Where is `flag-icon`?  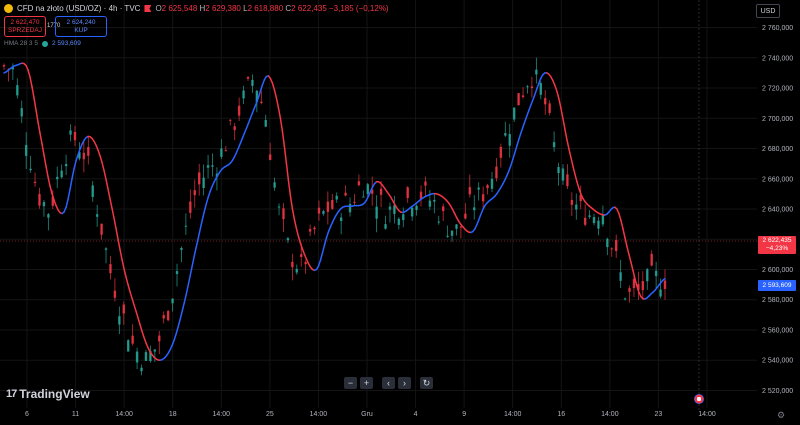
flag-icon is located at coordinates (148, 8).